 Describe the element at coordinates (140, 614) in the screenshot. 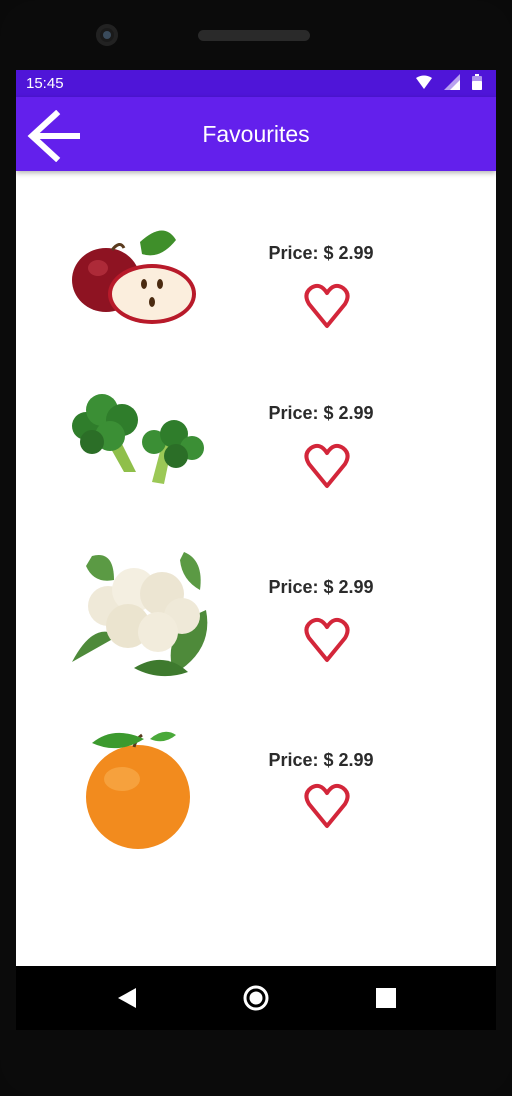

I see `cauliflower-image` at that location.